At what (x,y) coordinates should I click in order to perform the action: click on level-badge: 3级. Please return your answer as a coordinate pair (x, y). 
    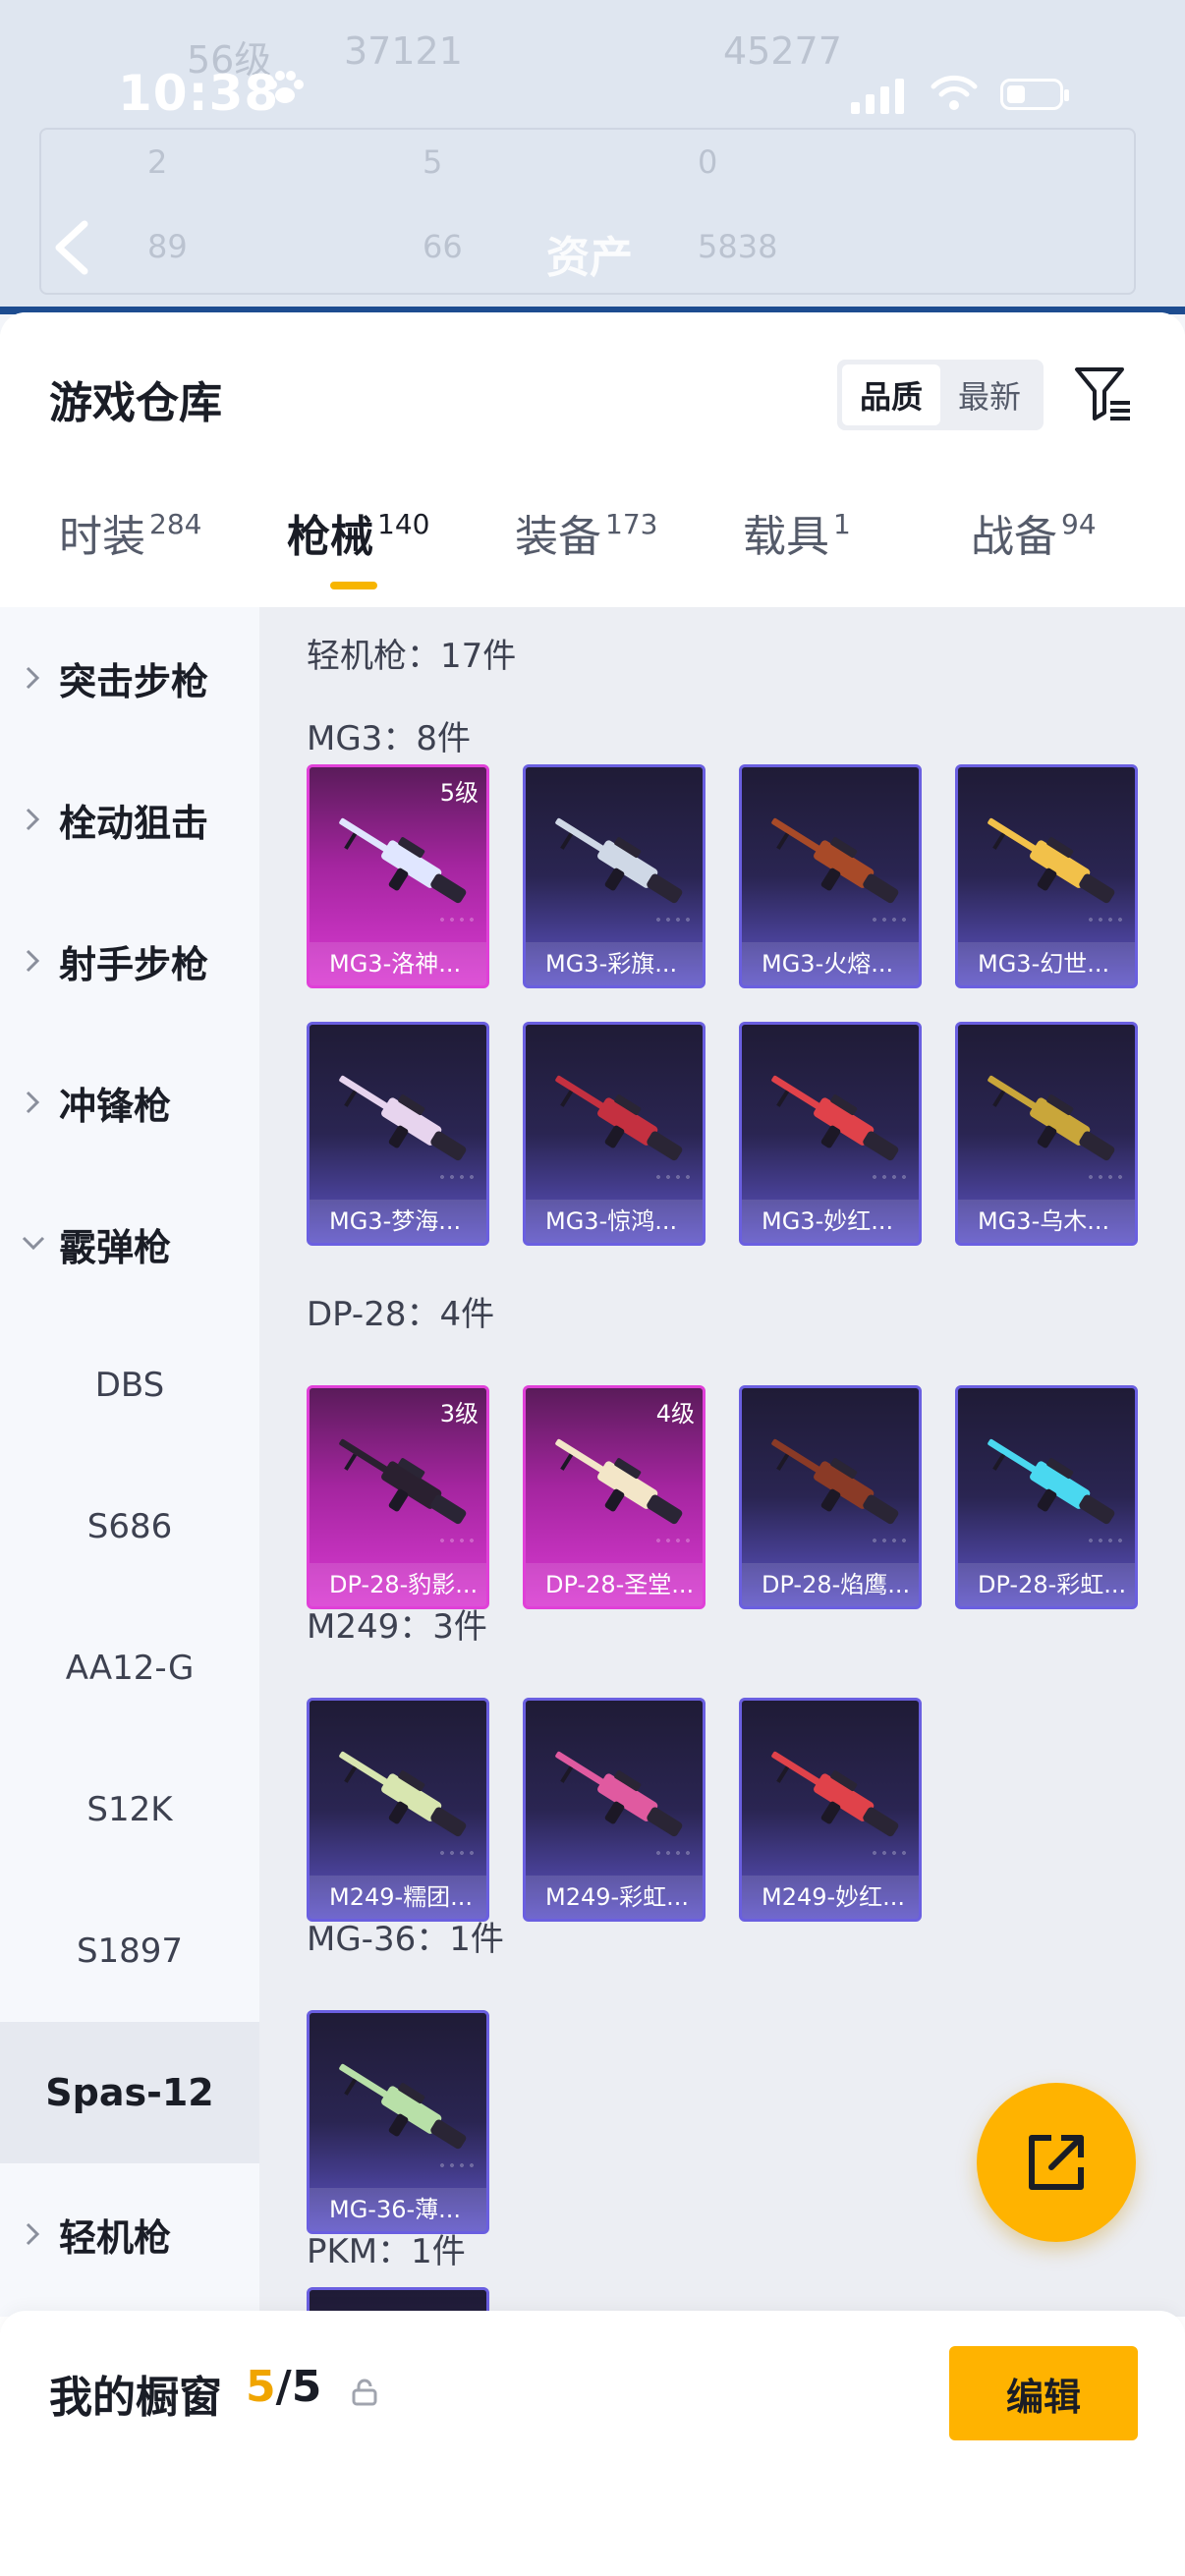
    Looking at the image, I should click on (459, 1414).